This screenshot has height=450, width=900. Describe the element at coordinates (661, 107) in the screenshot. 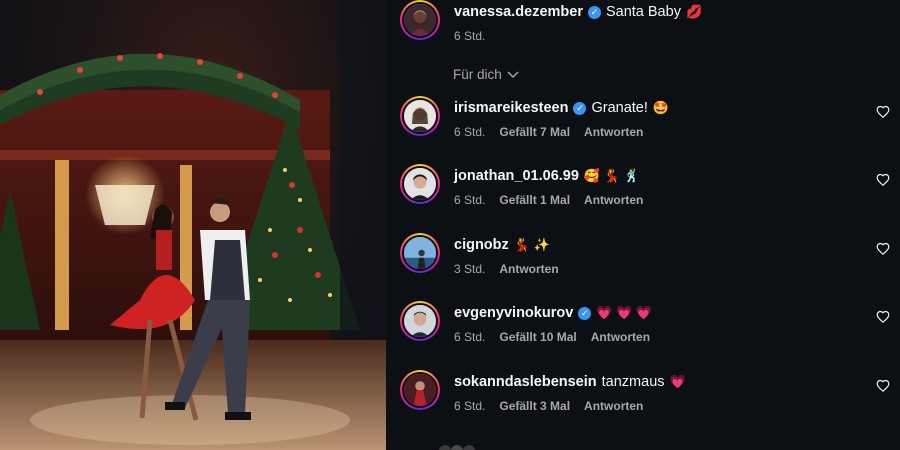

I see `comment-emojis: 🤩` at that location.